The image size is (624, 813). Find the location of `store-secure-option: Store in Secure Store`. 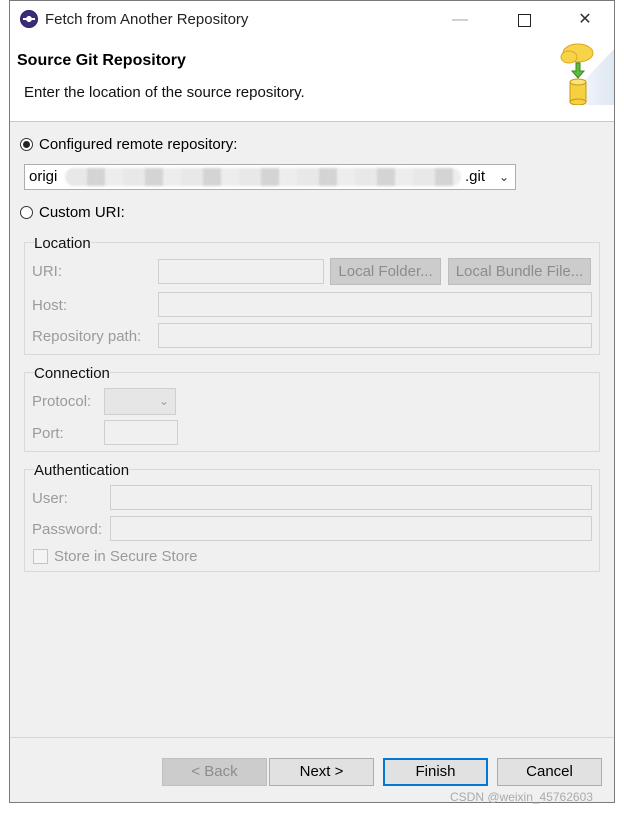

store-secure-option: Store in Secure Store is located at coordinates (115, 556).